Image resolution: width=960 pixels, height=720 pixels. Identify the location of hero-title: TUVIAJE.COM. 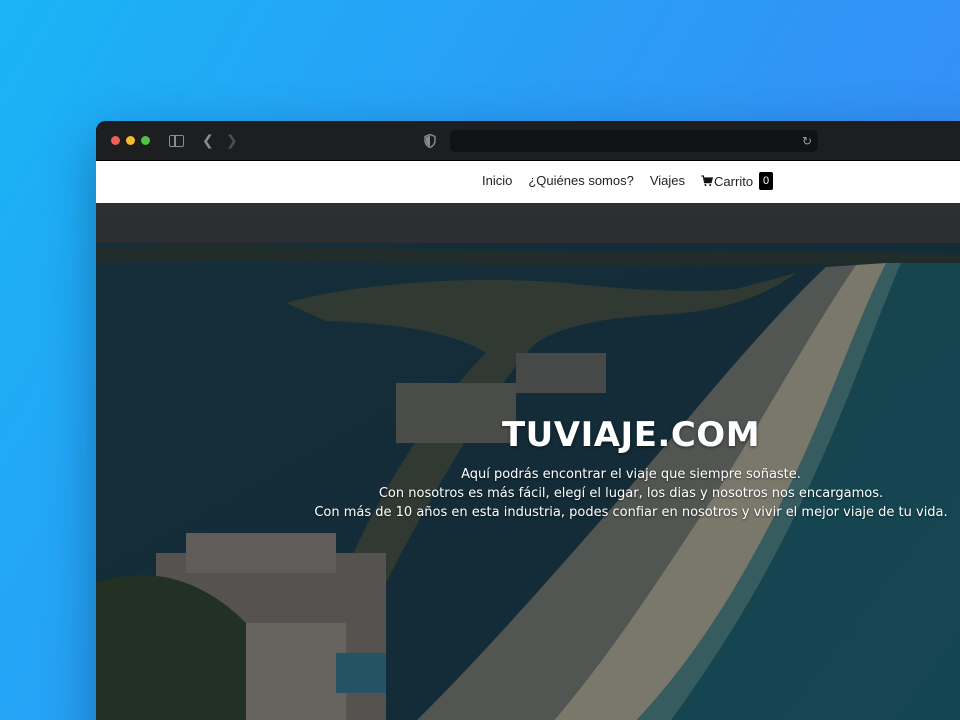
(631, 435).